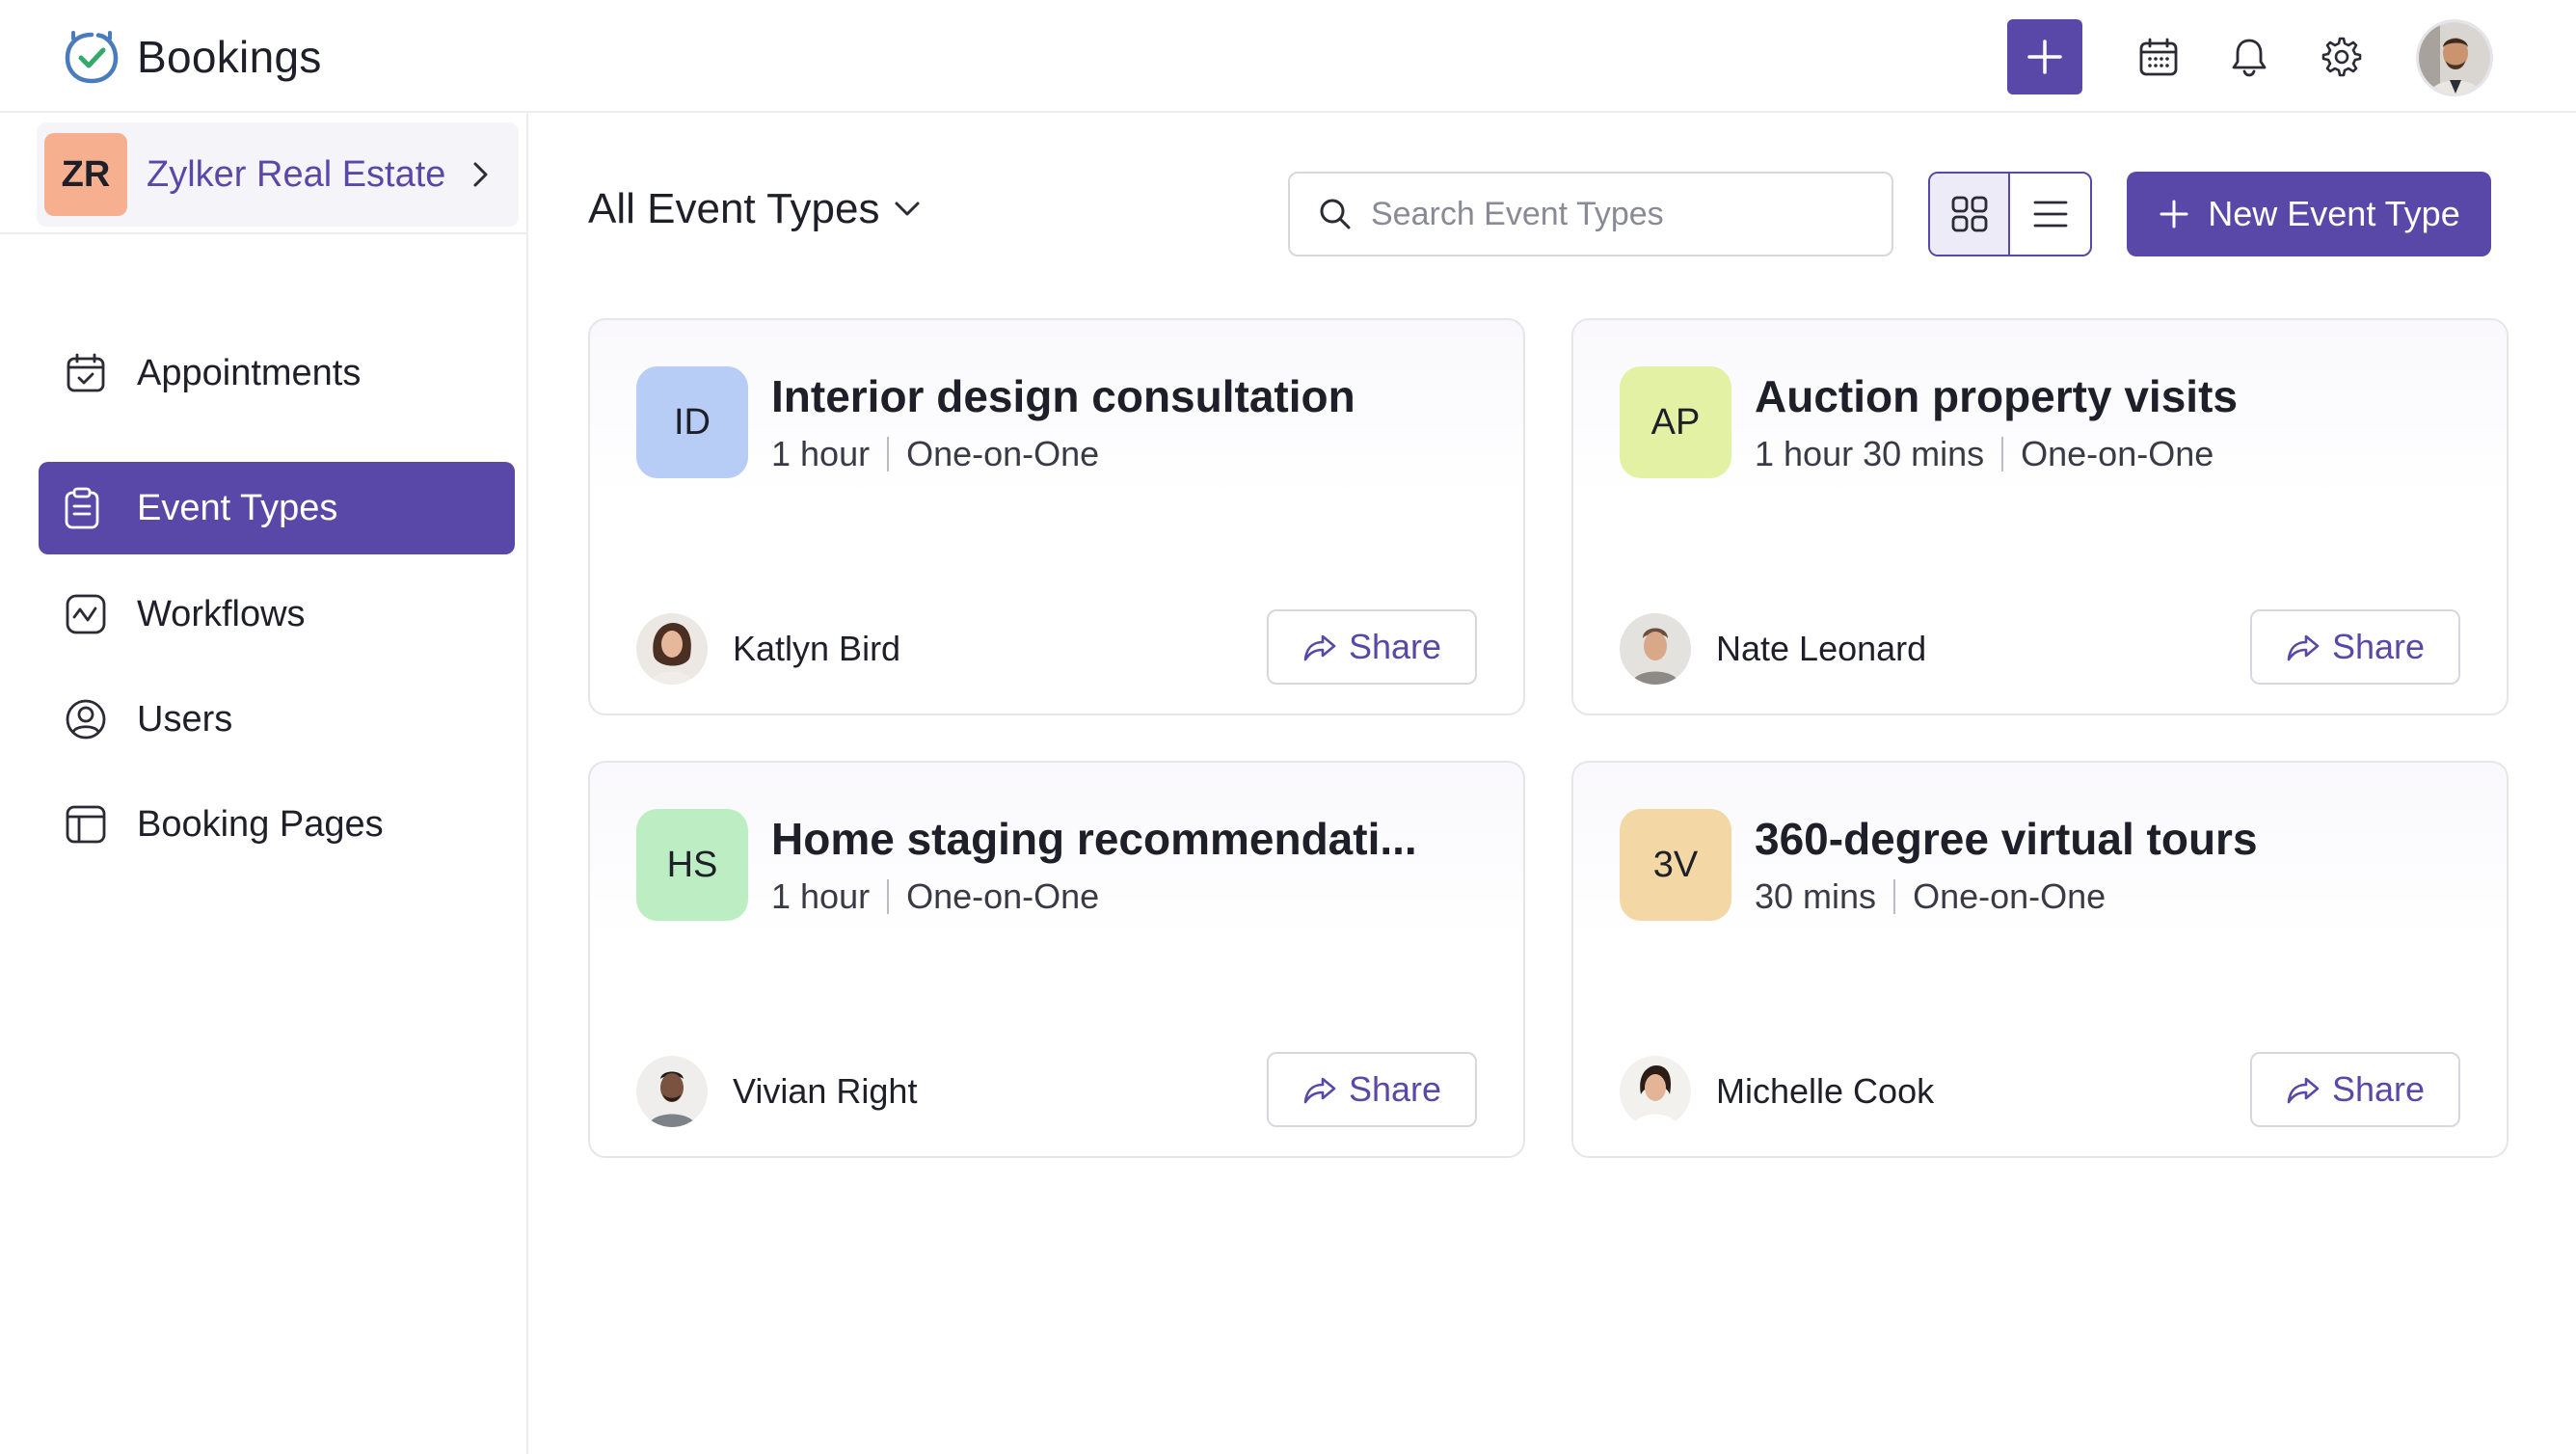  Describe the element at coordinates (86, 824) in the screenshot. I see `booking-page-icon` at that location.